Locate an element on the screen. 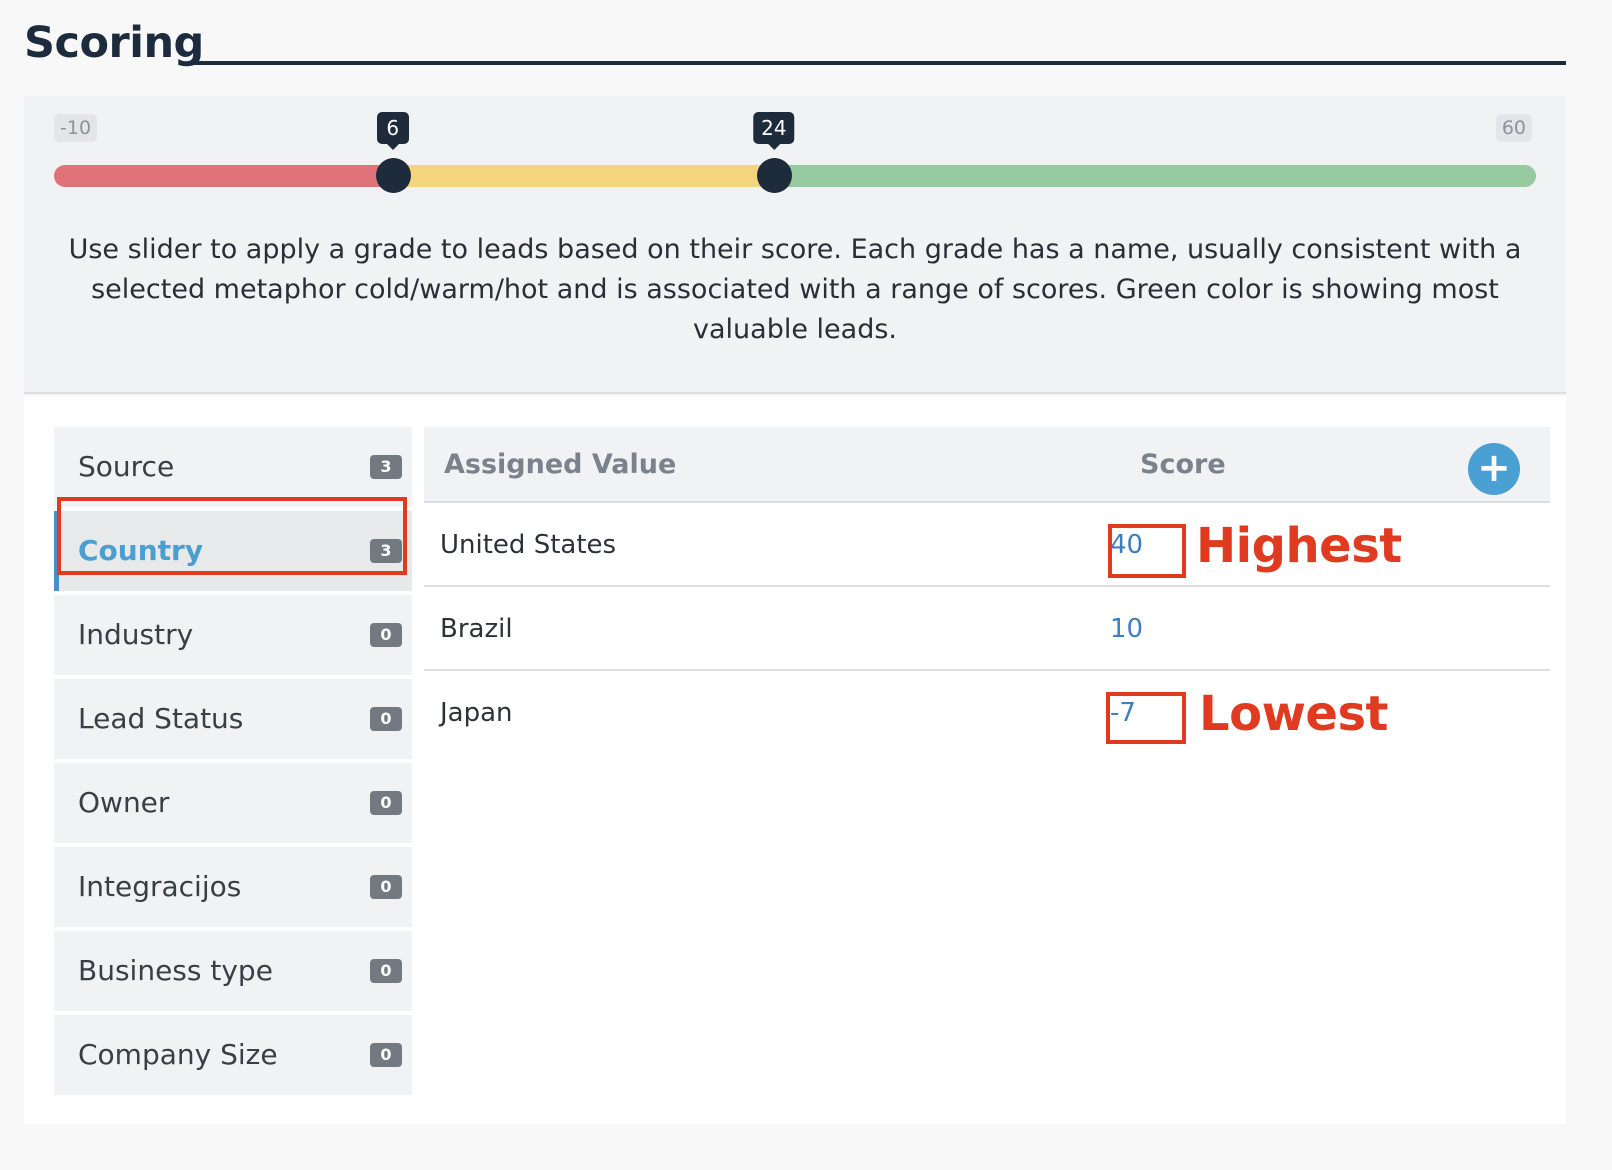  slider-handle-low is located at coordinates (393, 175).